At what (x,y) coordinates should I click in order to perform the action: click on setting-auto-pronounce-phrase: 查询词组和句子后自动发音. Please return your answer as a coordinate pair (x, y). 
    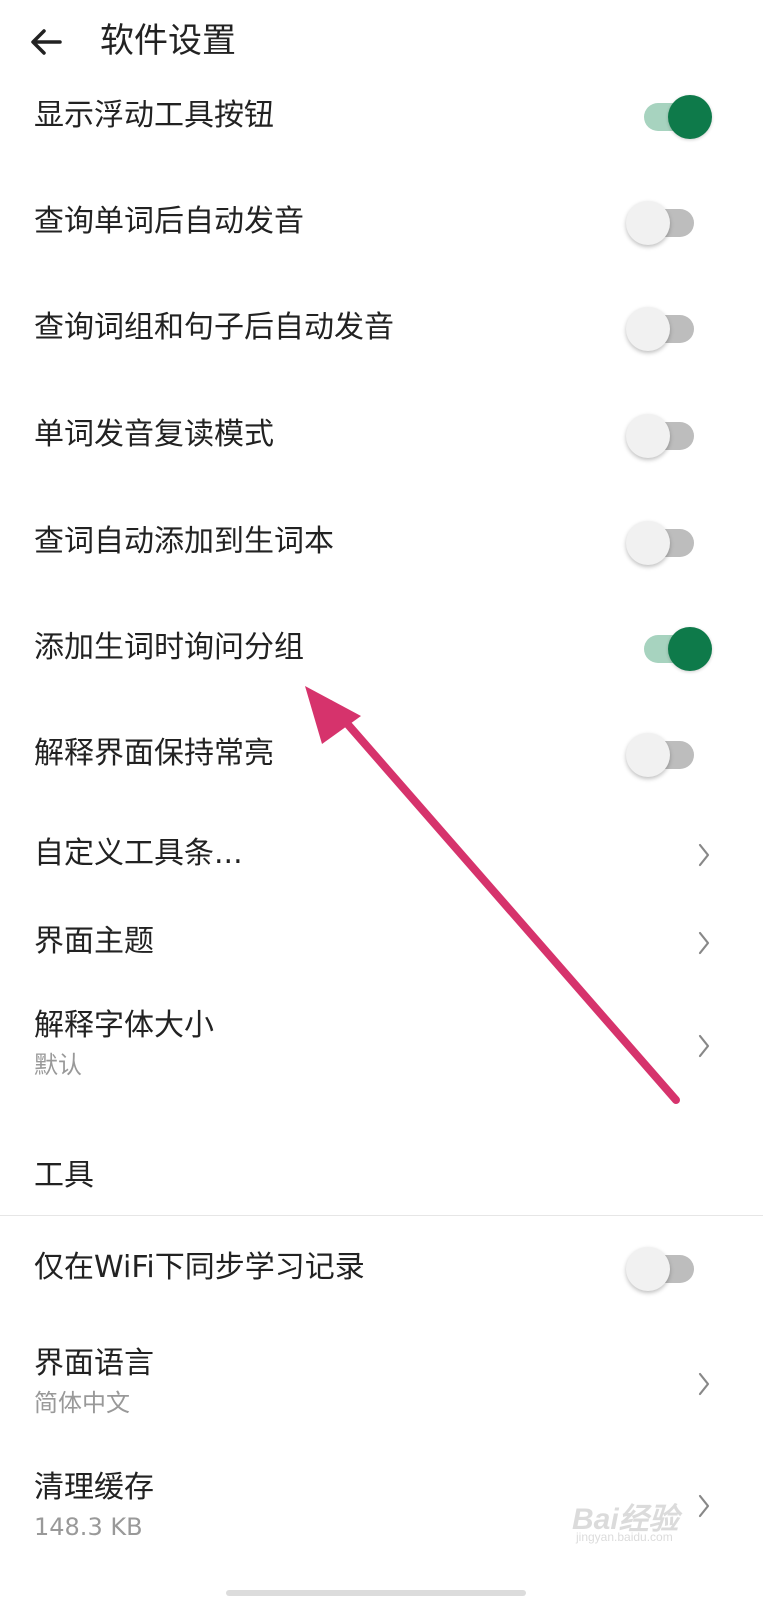
    Looking at the image, I should click on (381, 329).